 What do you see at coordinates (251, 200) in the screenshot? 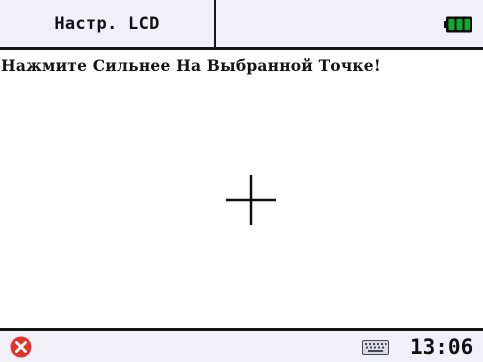
I see `crosshair-icon` at bounding box center [251, 200].